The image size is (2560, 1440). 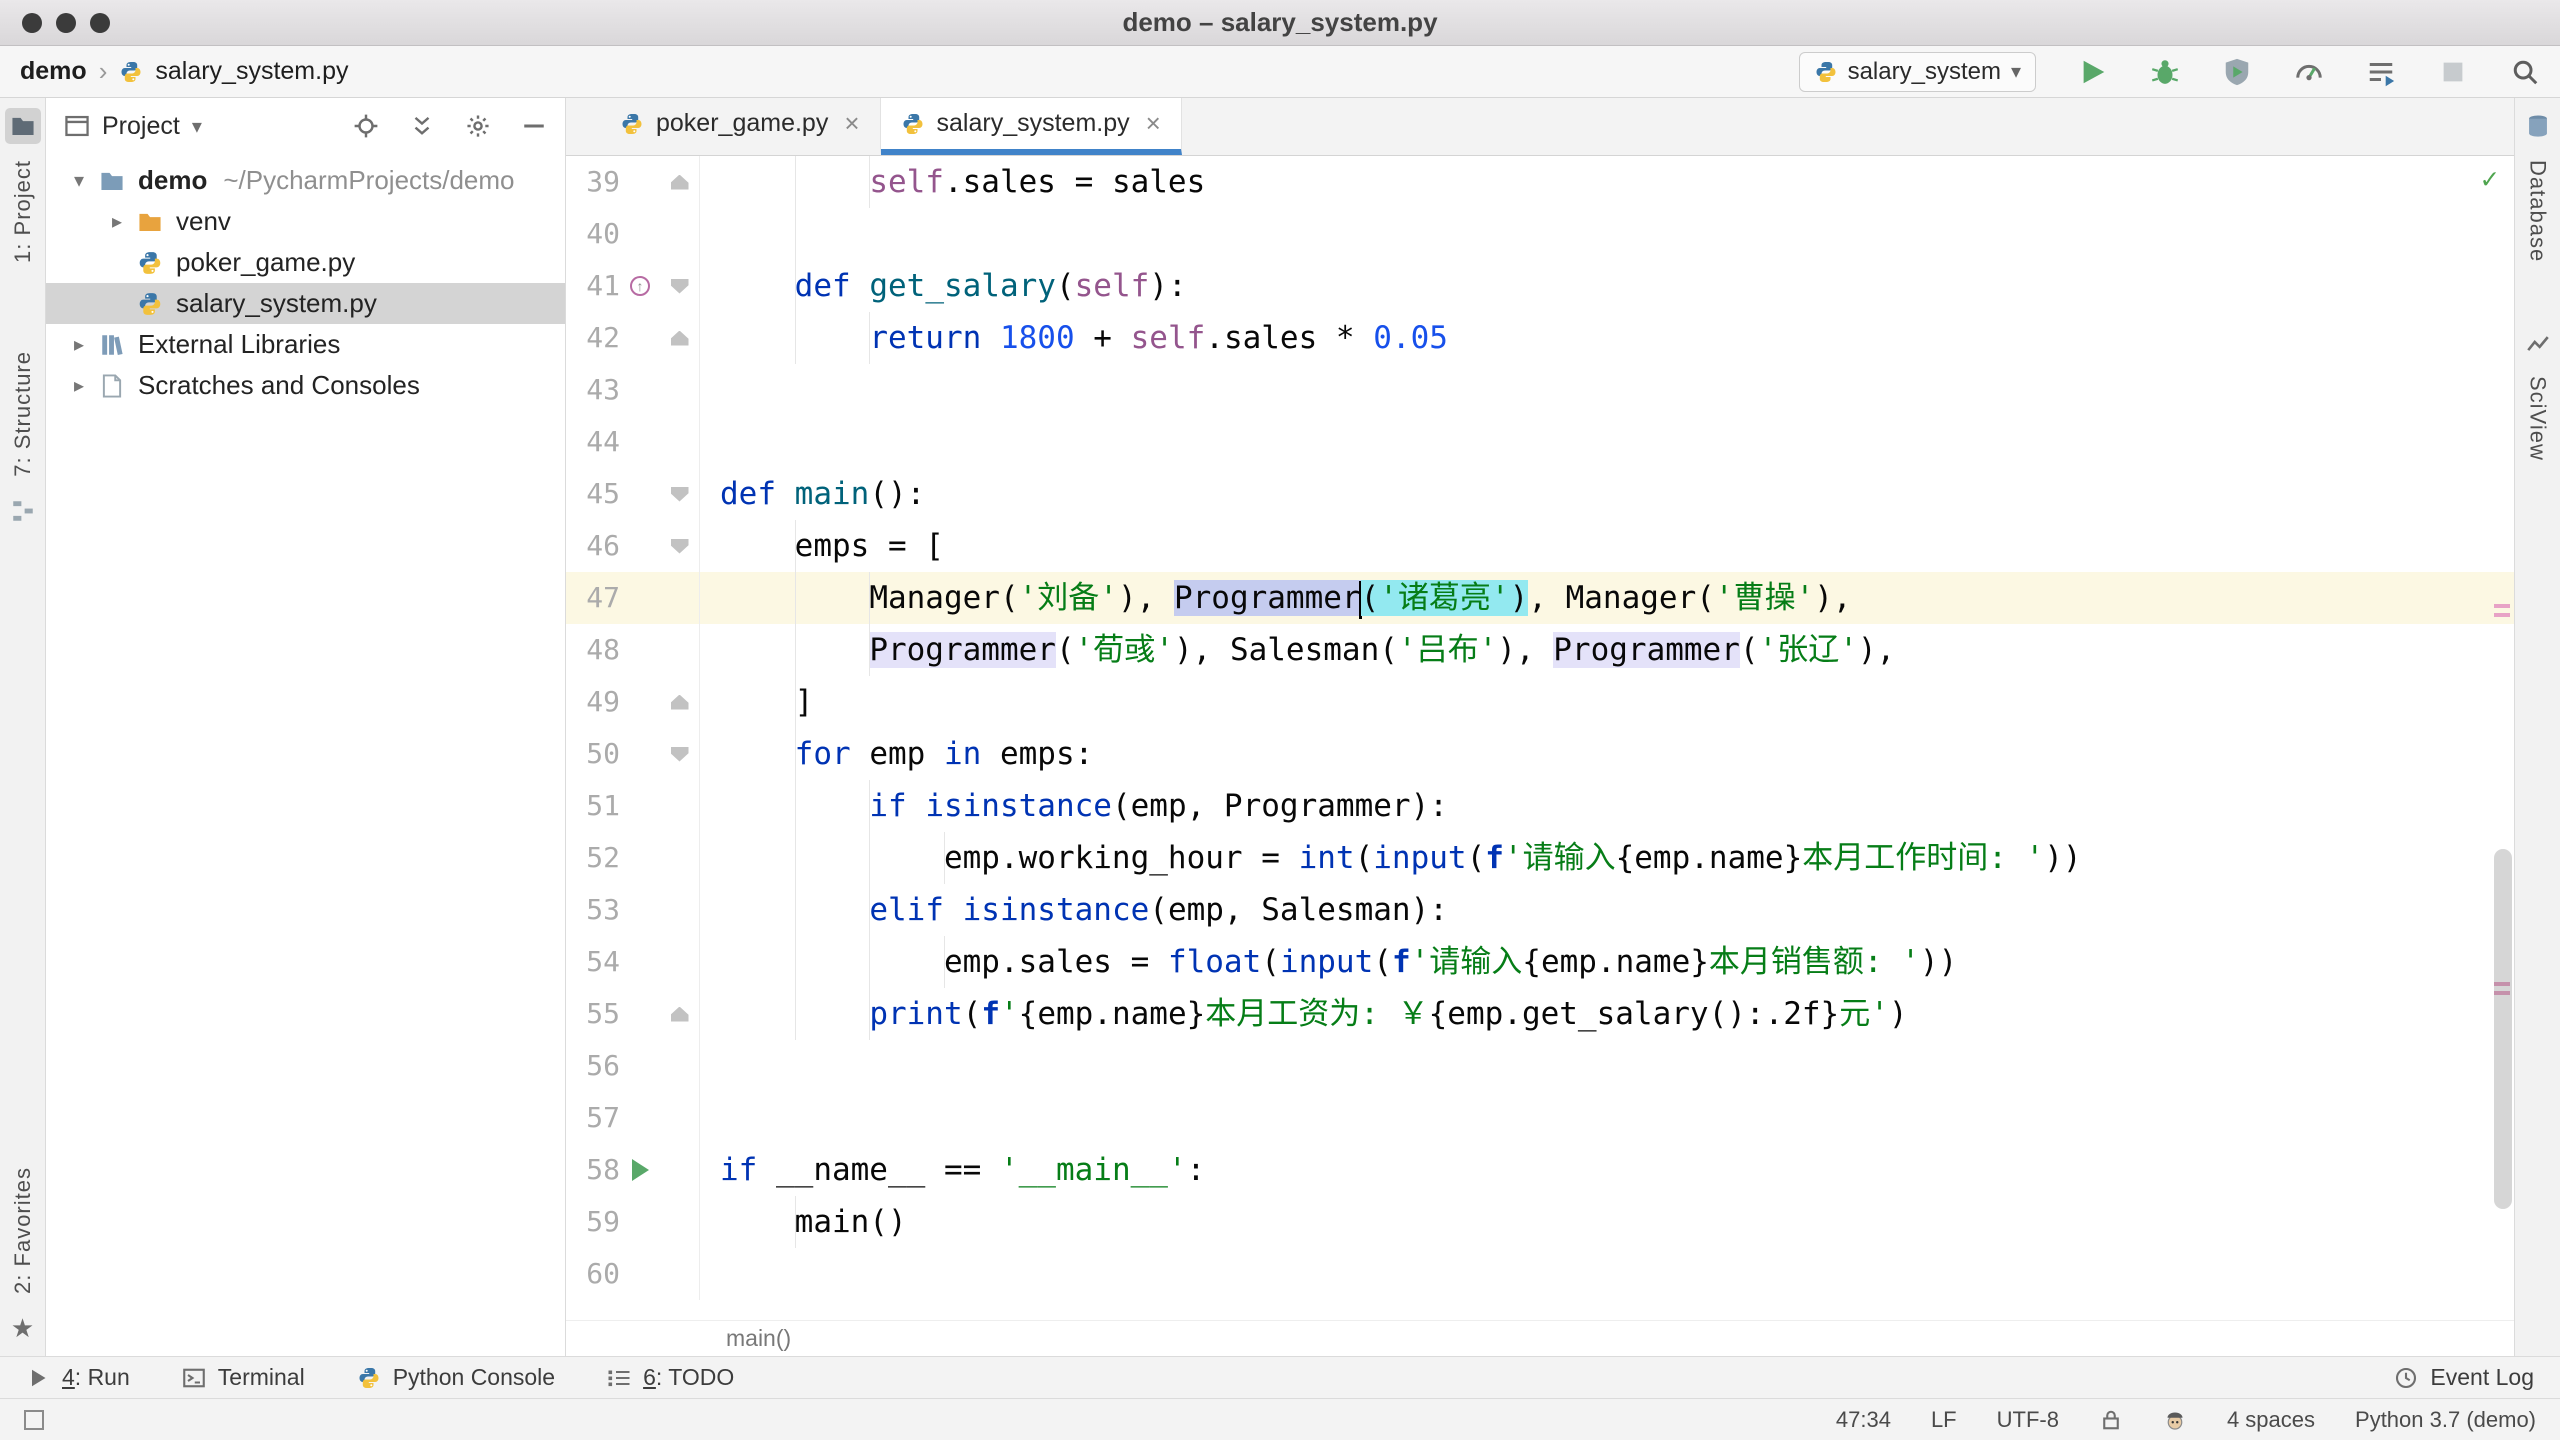 What do you see at coordinates (1944, 1420) in the screenshot?
I see `line-separator: LF` at bounding box center [1944, 1420].